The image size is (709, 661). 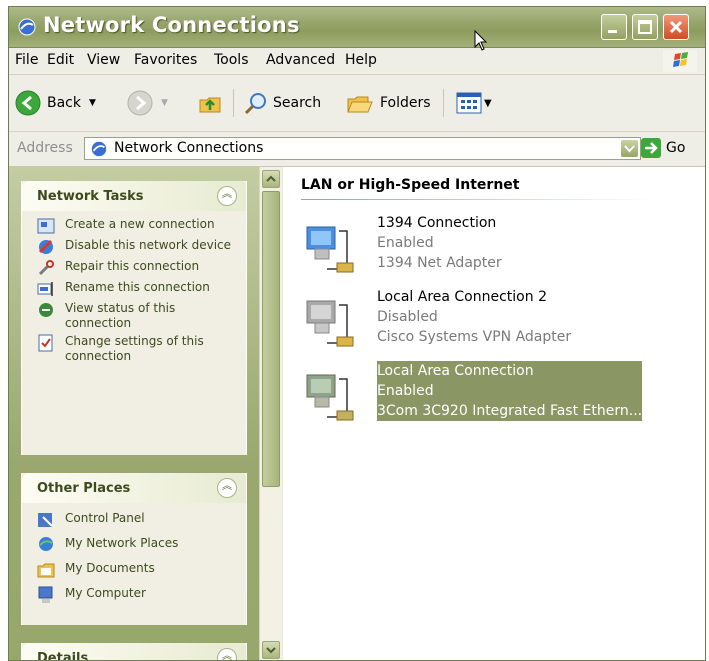 What do you see at coordinates (645, 27) in the screenshot?
I see `maximize-button` at bounding box center [645, 27].